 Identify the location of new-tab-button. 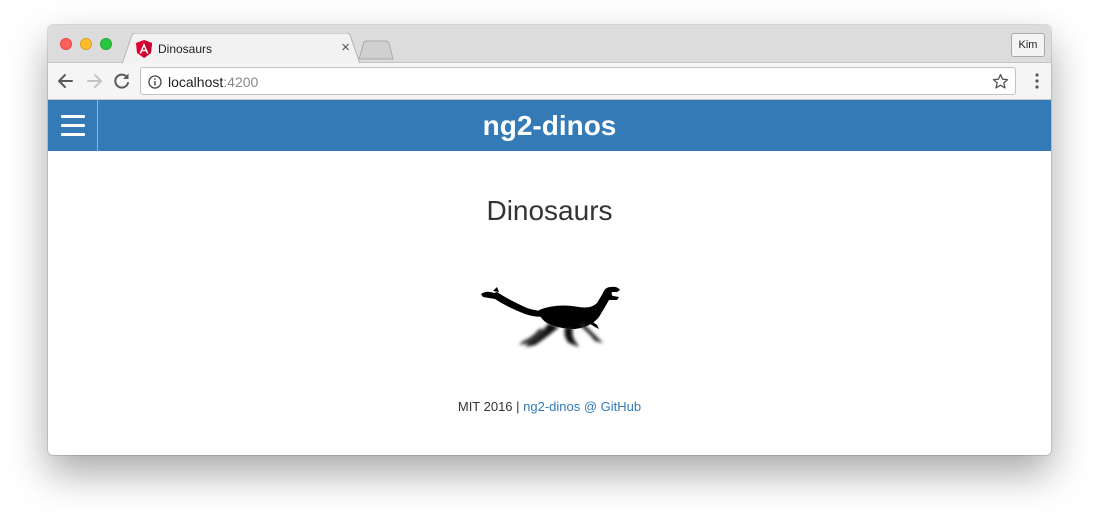
(376, 50).